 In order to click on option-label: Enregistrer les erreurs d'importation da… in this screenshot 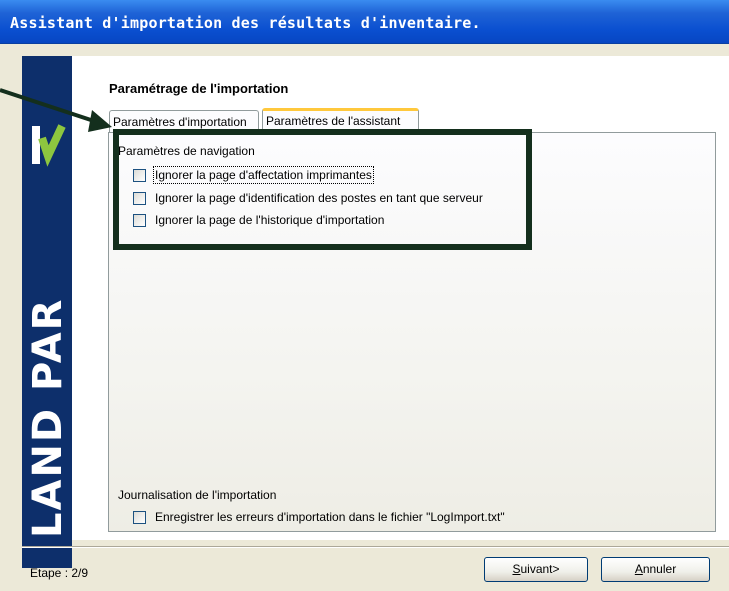, I will do `click(330, 517)`.